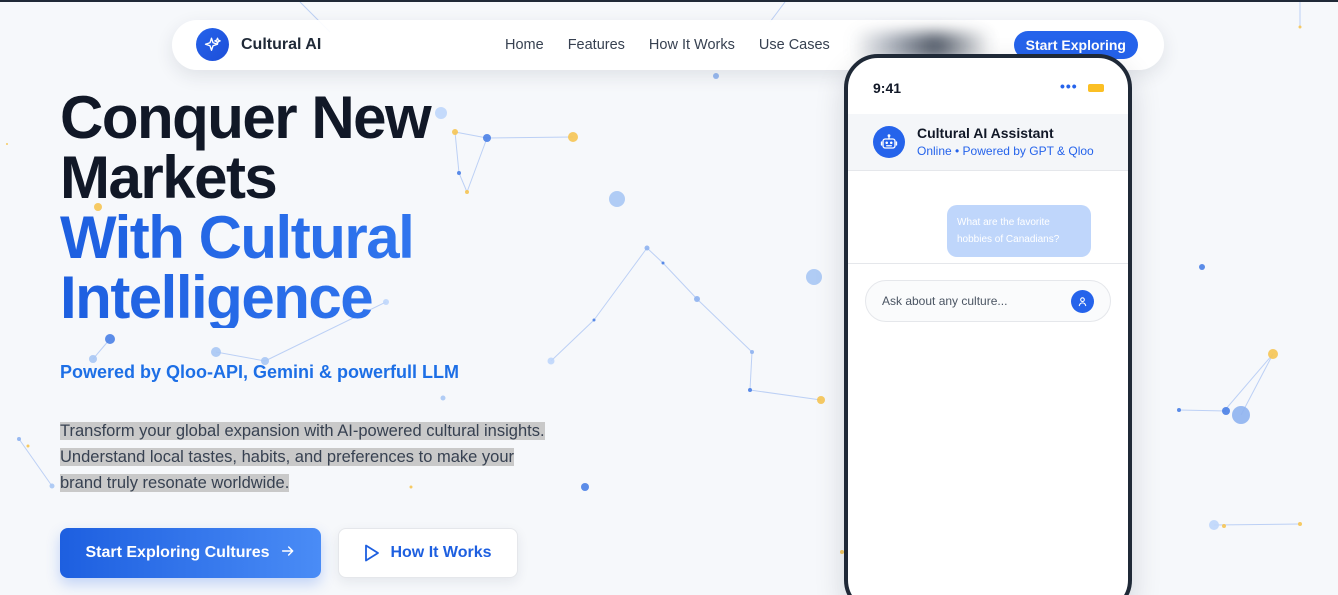 The height and width of the screenshot is (595, 1338). Describe the element at coordinates (972, 301) in the screenshot. I see `chat-input` at that location.